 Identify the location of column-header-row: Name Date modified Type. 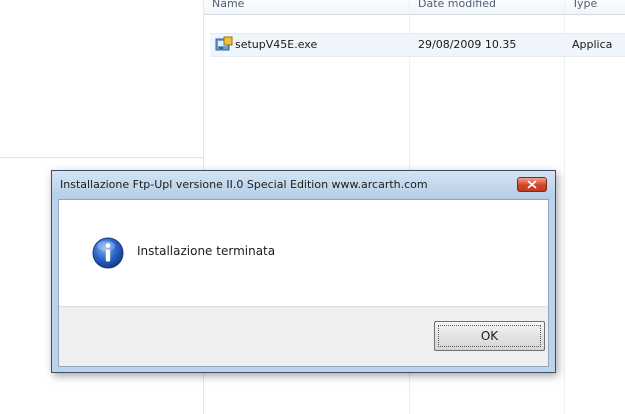
(414, 7).